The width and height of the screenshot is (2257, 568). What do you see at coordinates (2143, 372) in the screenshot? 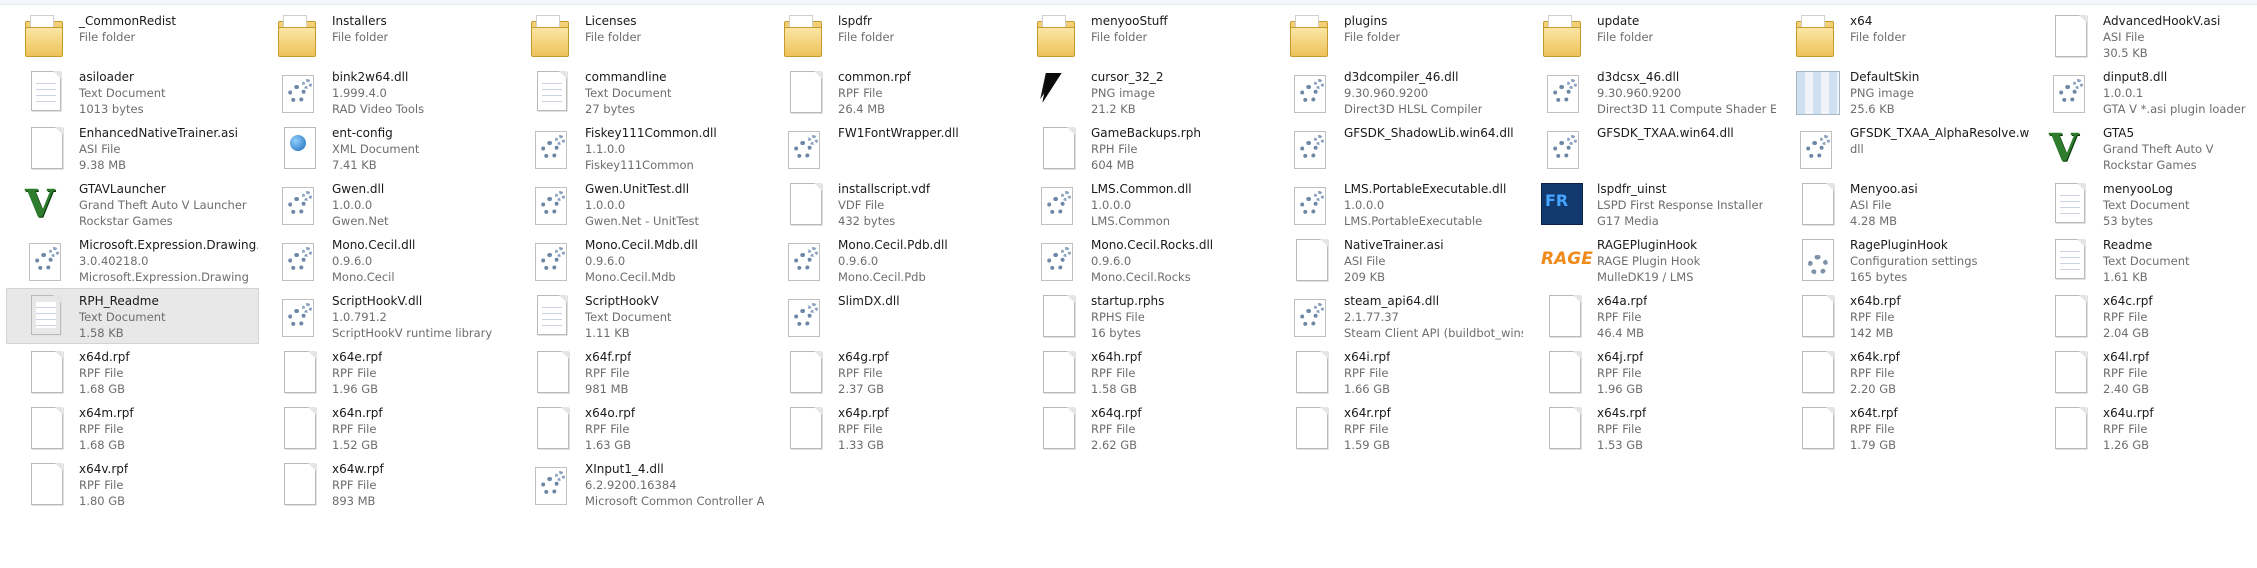
I see `file-item: x64l.rpf RPF File 2.40 GB` at bounding box center [2143, 372].